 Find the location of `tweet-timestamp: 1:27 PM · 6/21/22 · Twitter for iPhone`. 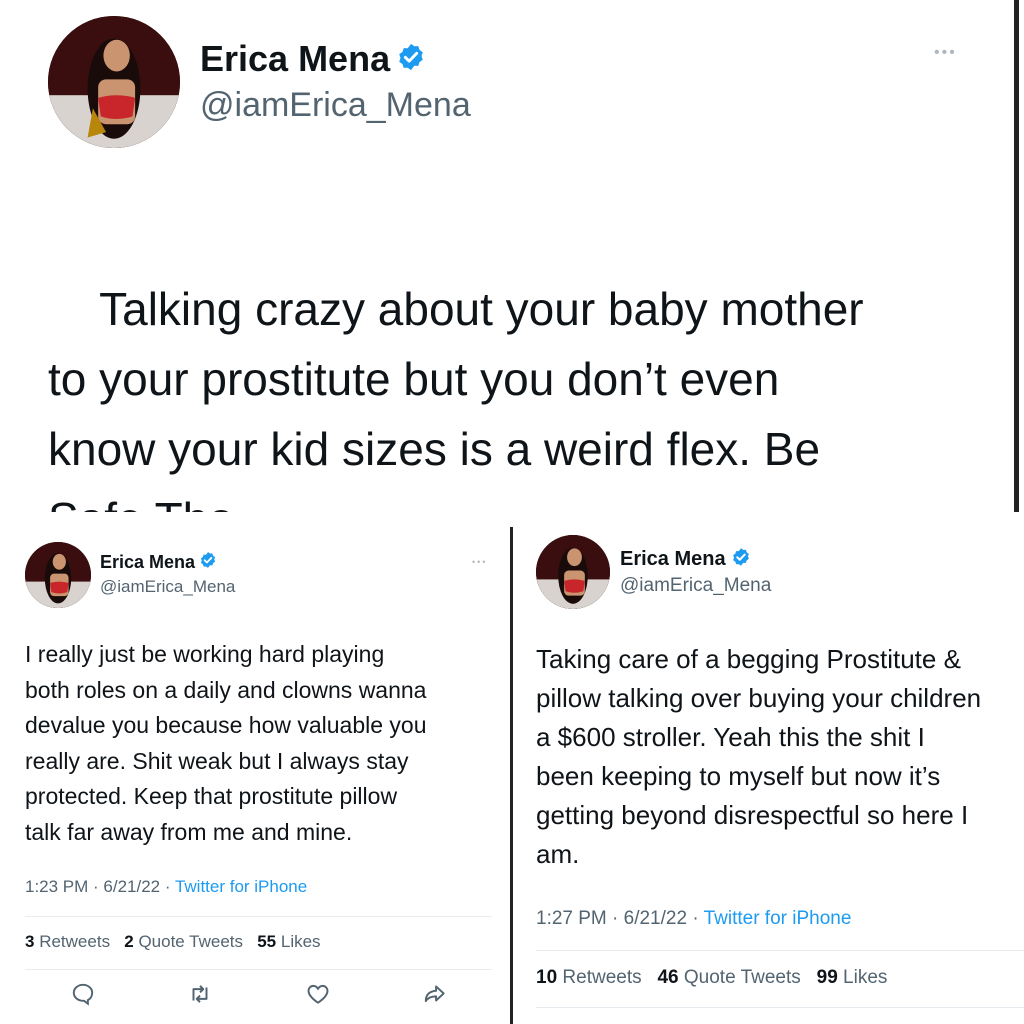

tweet-timestamp: 1:27 PM · 6/21/22 · Twitter for iPhone is located at coordinates (693, 919).